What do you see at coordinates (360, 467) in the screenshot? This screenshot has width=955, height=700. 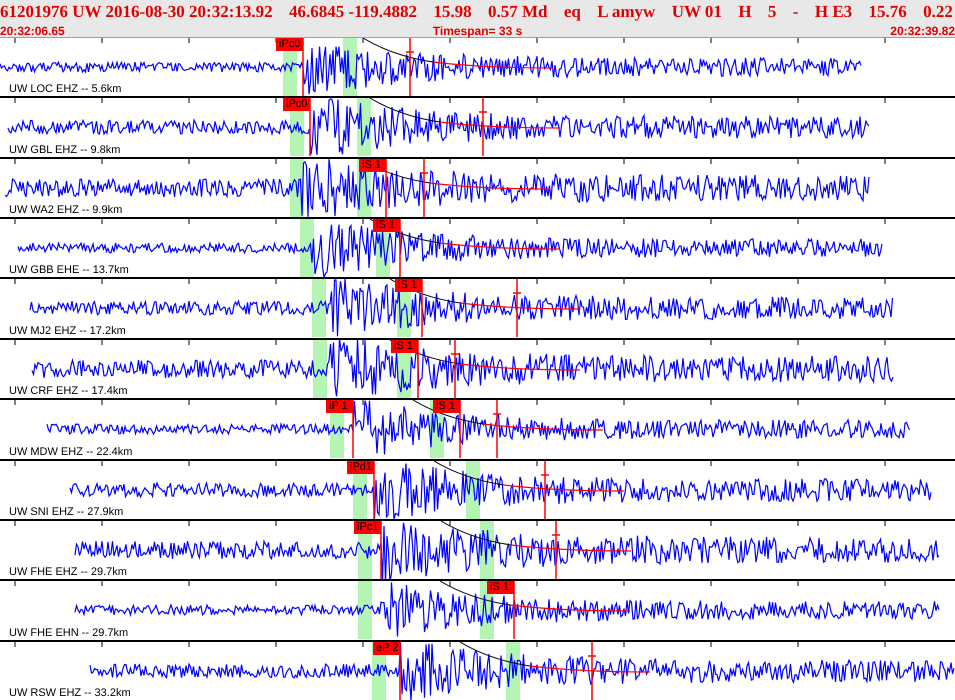 I see `phase-pick-flag: iPd1` at bounding box center [360, 467].